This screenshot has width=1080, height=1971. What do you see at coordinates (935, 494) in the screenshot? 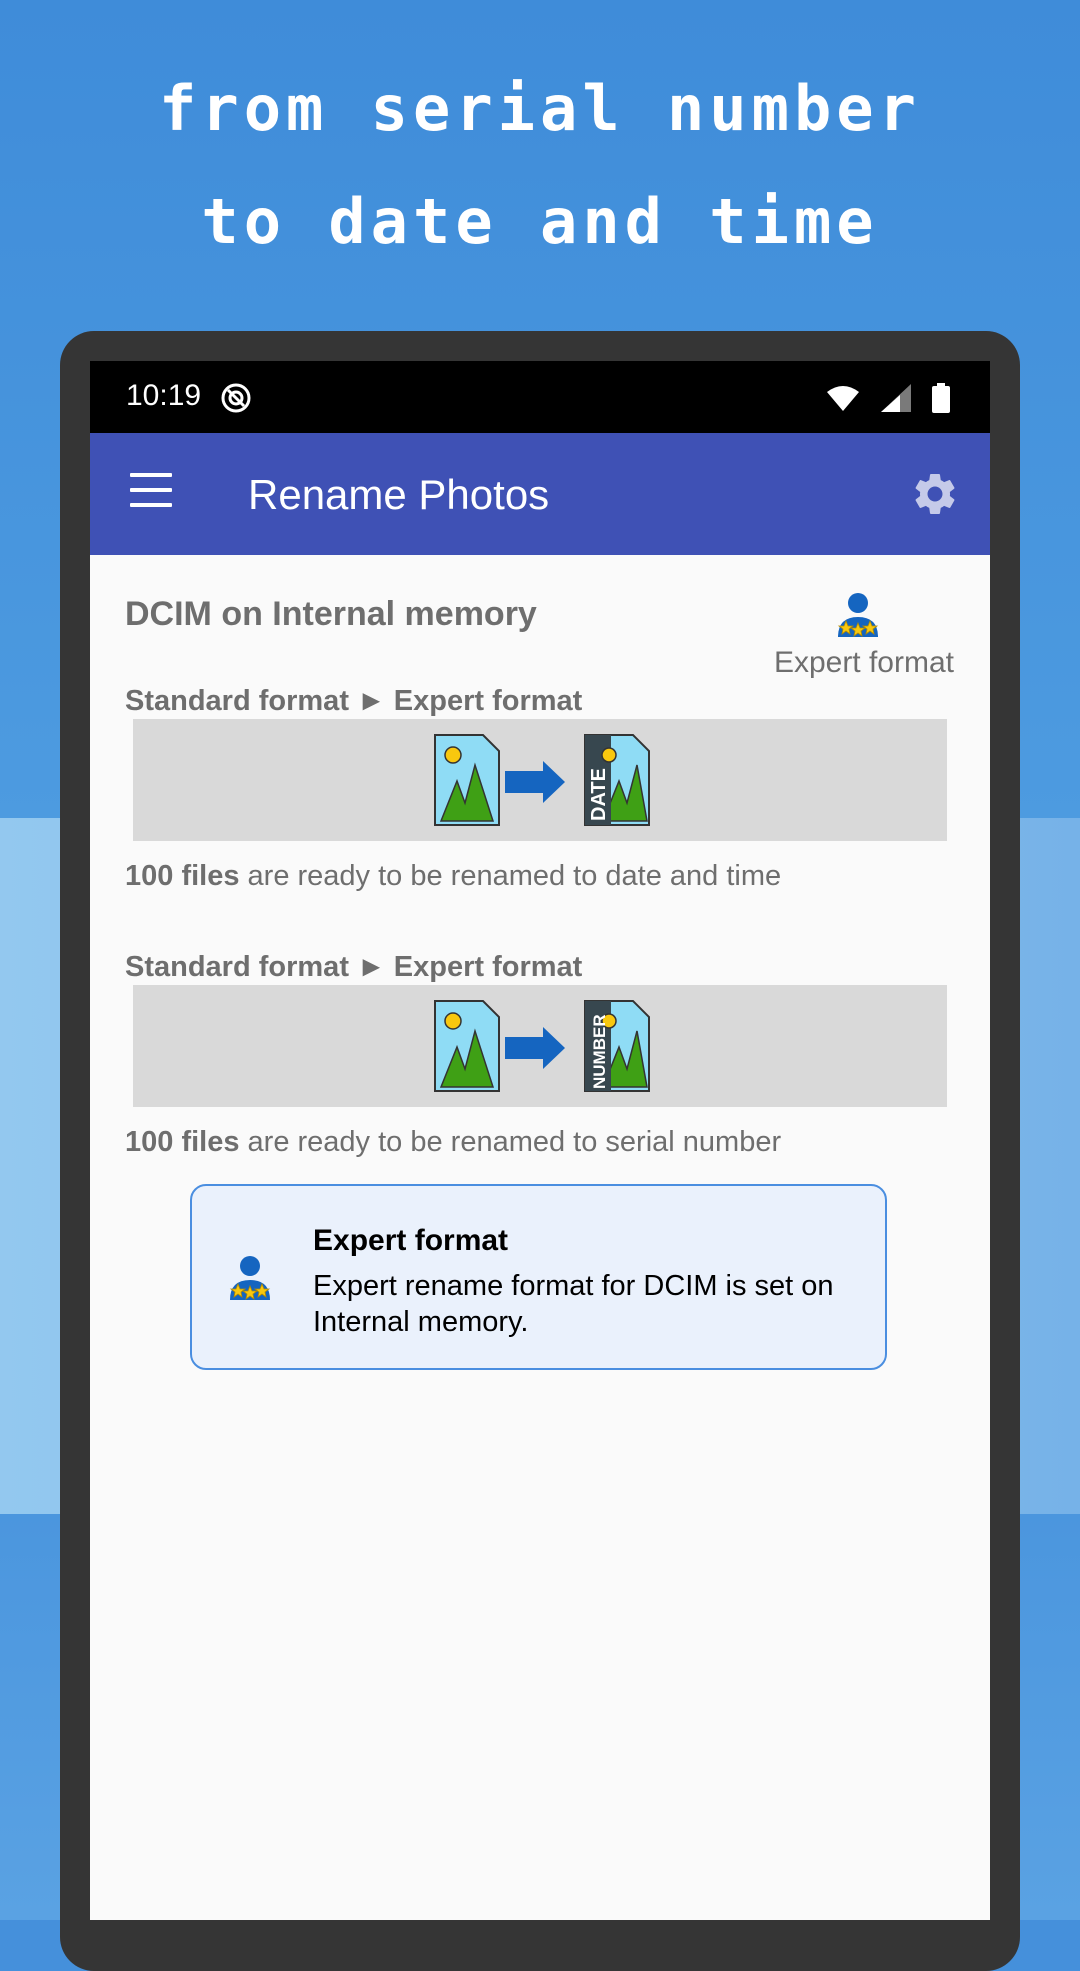
I see `gear-icon` at bounding box center [935, 494].